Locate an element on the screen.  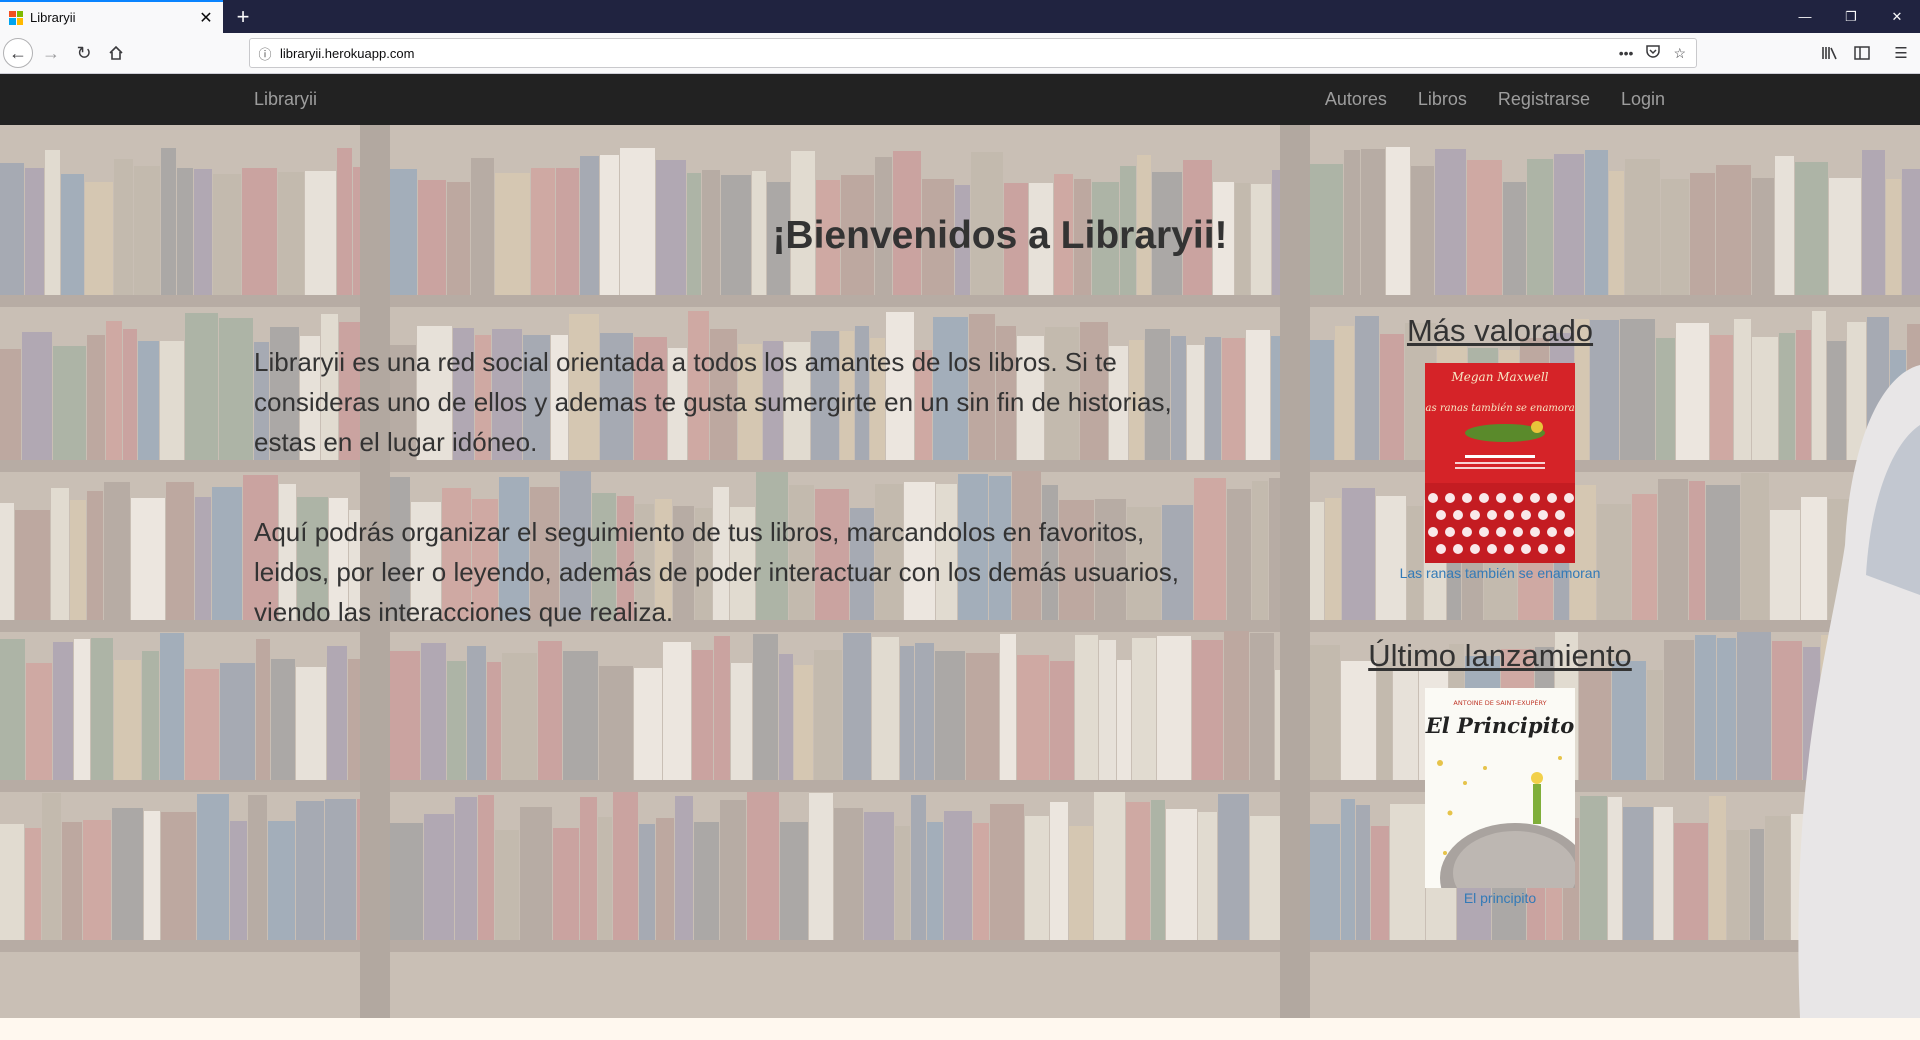
footer-strip is located at coordinates (960, 1029).